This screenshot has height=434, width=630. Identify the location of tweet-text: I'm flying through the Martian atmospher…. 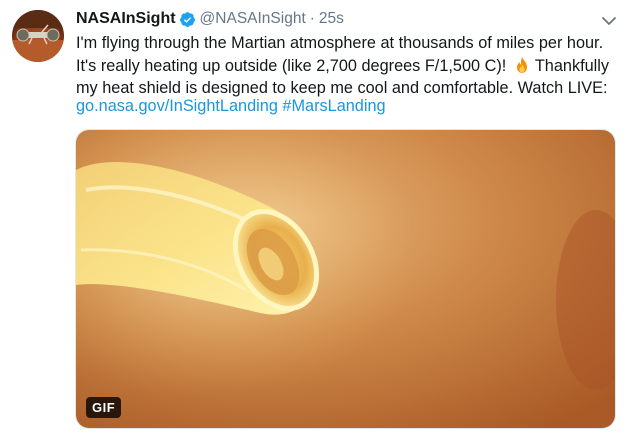
(346, 66).